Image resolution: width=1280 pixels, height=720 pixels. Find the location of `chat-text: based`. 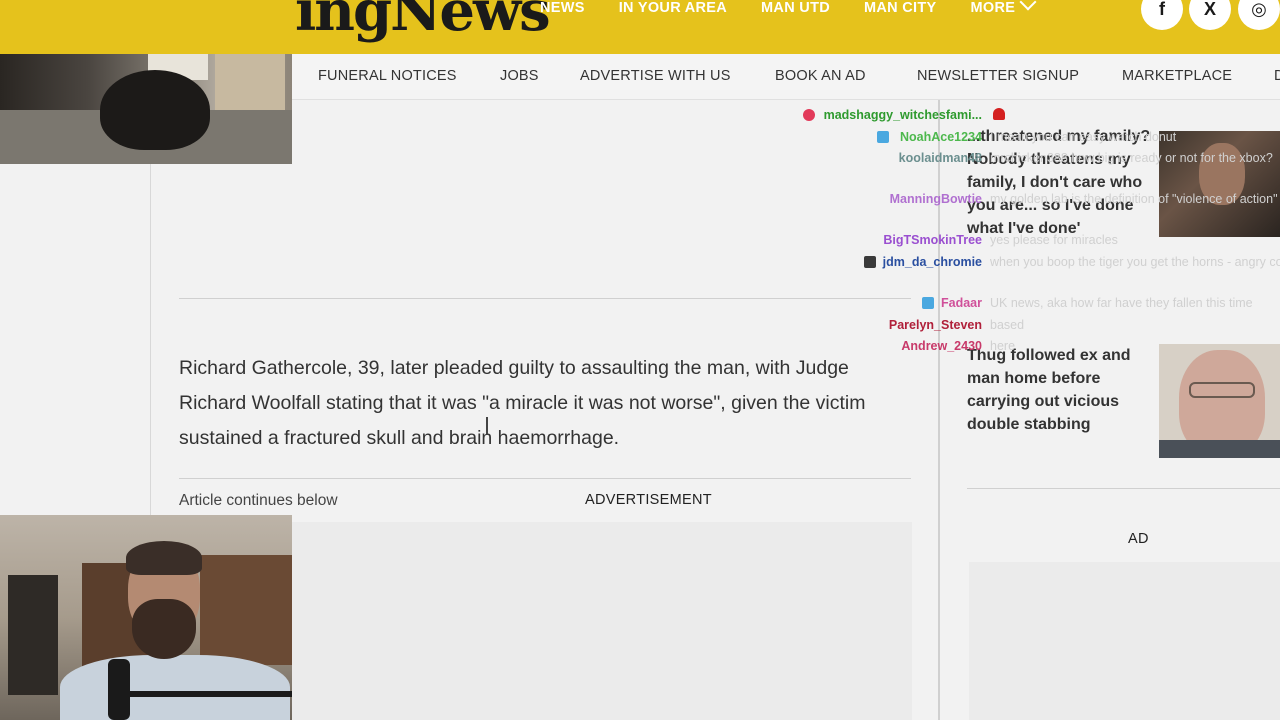

chat-text: based is located at coordinates (1007, 325).